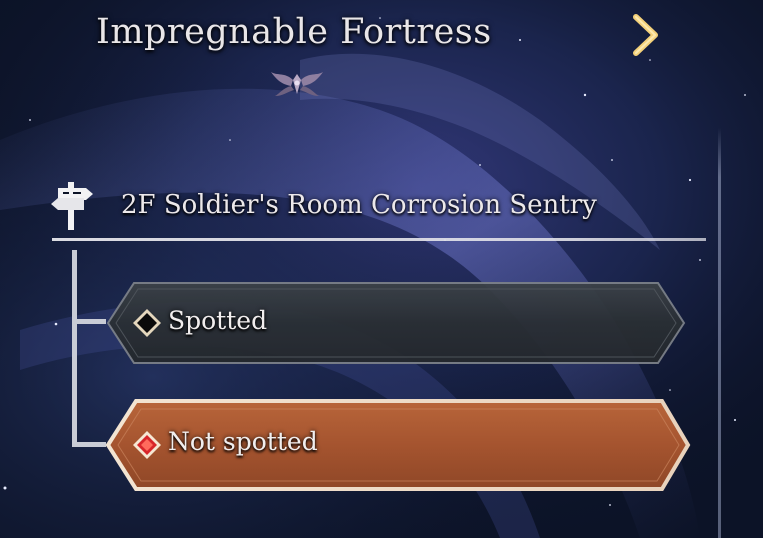  I want to click on header-divider, so click(379, 239).